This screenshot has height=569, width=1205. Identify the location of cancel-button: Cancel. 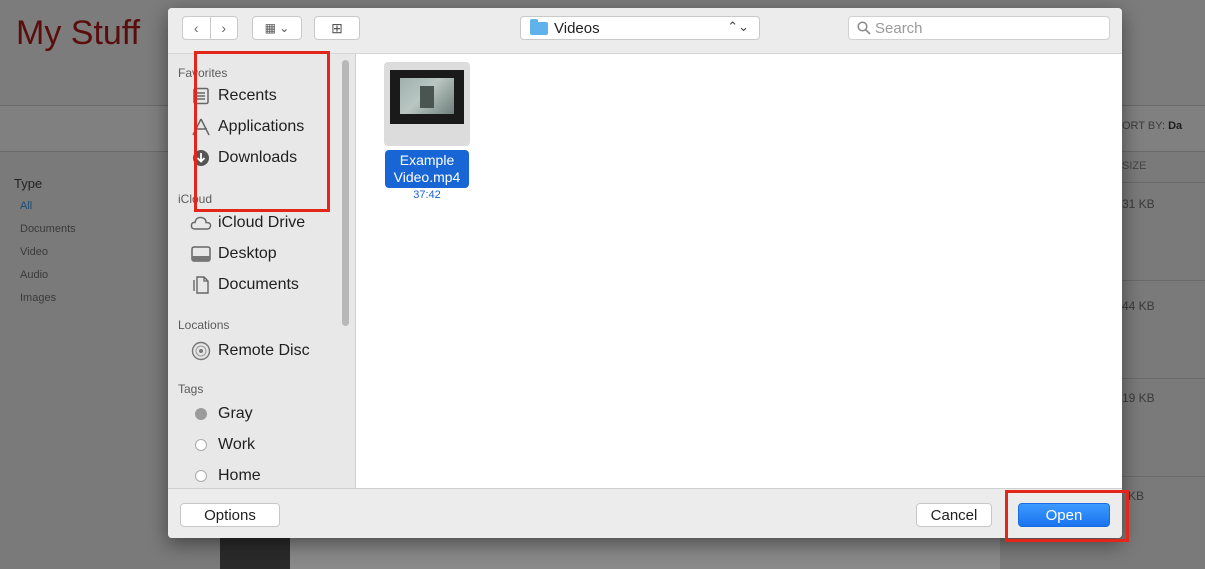
(954, 515).